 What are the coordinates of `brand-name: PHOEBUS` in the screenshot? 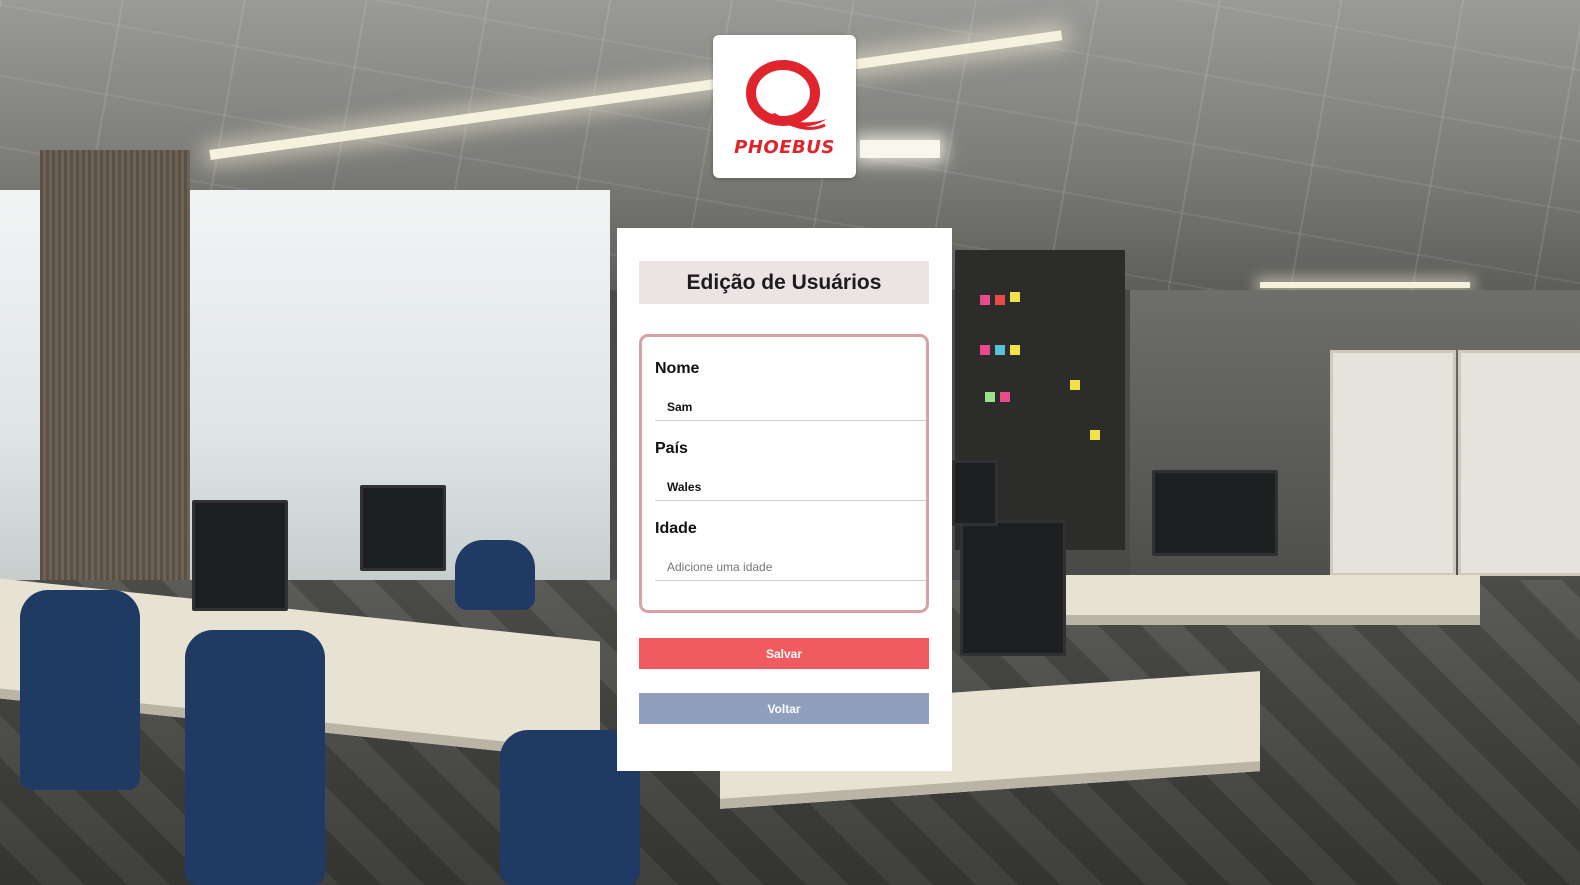 It's located at (784, 147).